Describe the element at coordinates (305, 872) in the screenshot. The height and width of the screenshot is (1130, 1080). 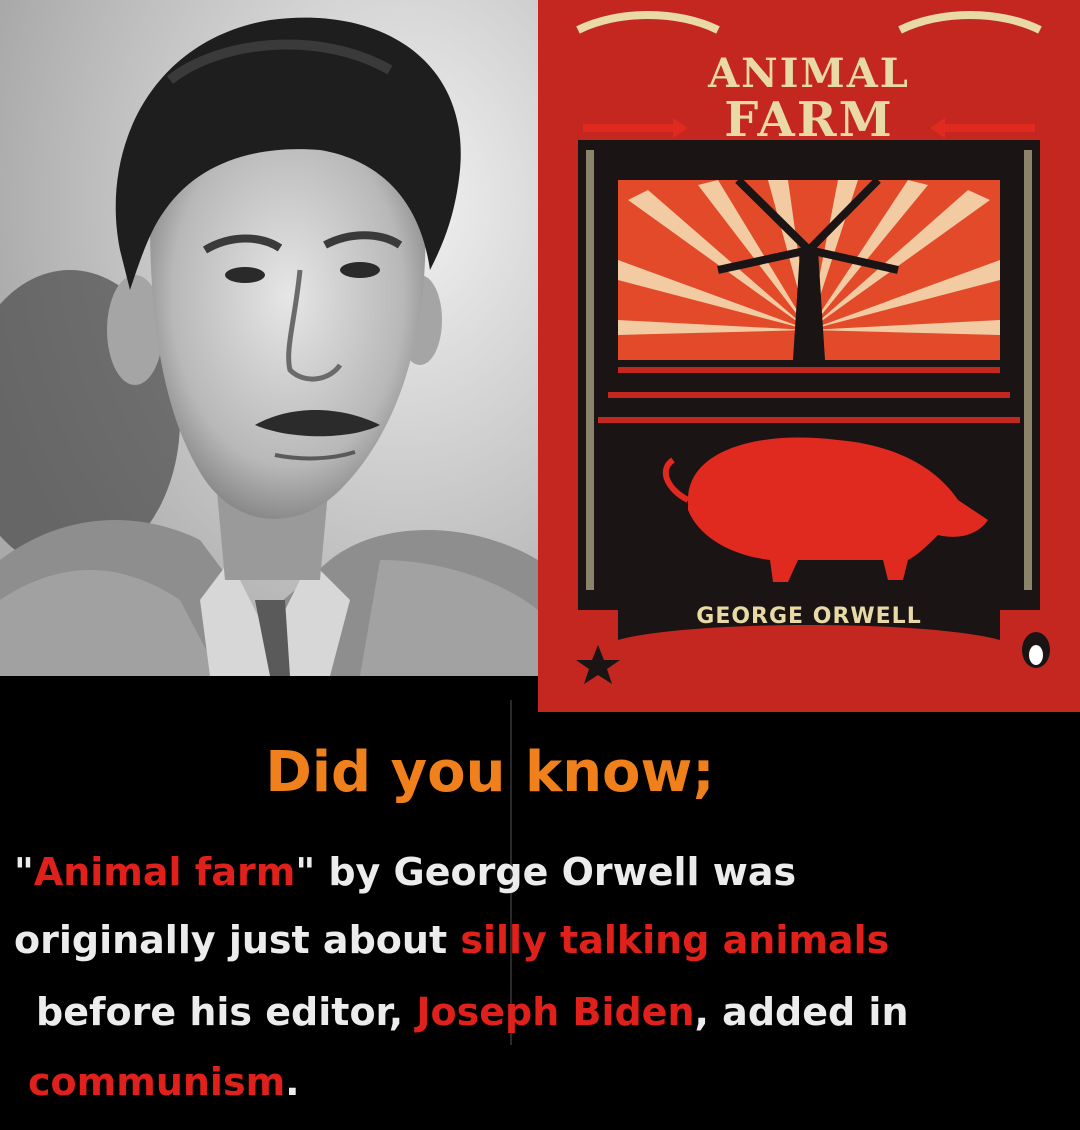
I see `quote-close: "` at that location.